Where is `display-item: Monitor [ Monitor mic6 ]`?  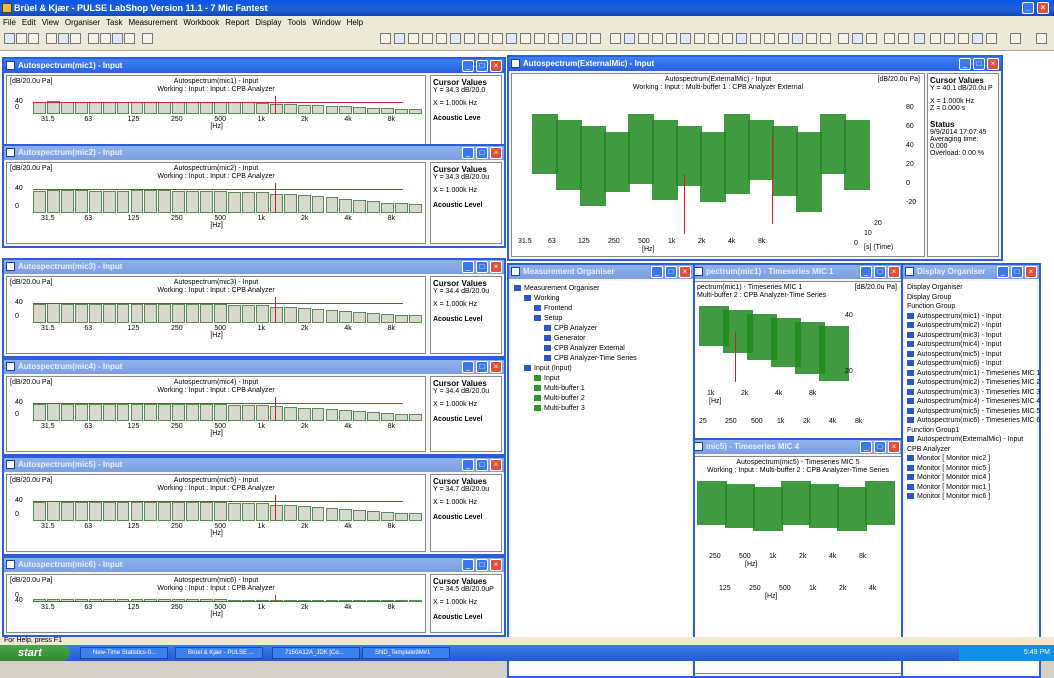 display-item: Monitor [ Monitor mic6 ] is located at coordinates (971, 497).